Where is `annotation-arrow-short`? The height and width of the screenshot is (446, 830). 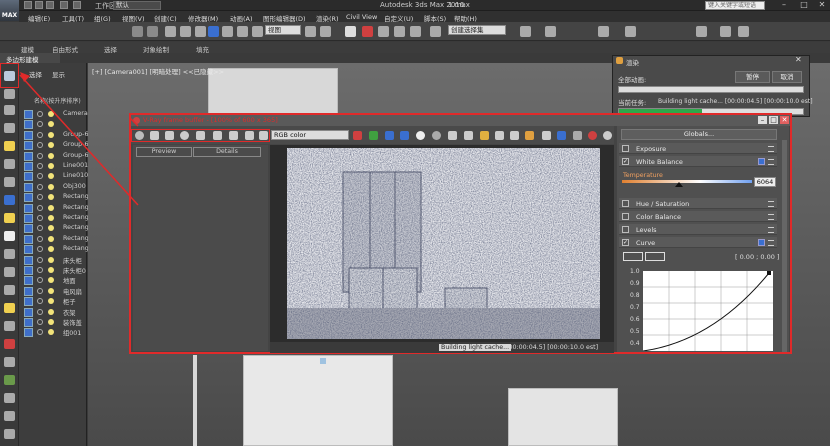
annotation-arrow-short is located at coordinates (134, 122).